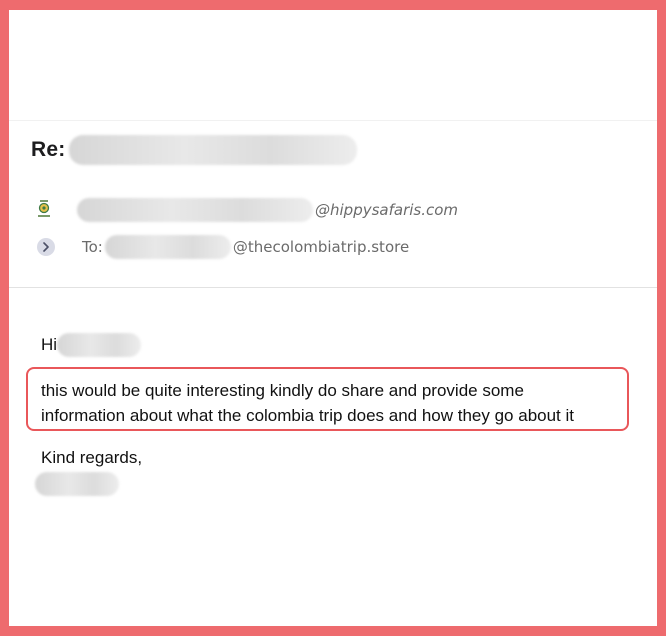 Image resolution: width=666 pixels, height=636 pixels. What do you see at coordinates (333, 287) in the screenshot?
I see `body-divider` at bounding box center [333, 287].